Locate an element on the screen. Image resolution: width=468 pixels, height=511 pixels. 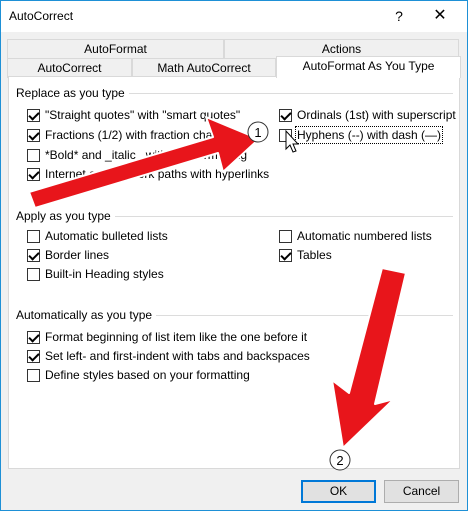
option-label: Hyphens (--) with dash (—) is located at coordinates (369, 135).